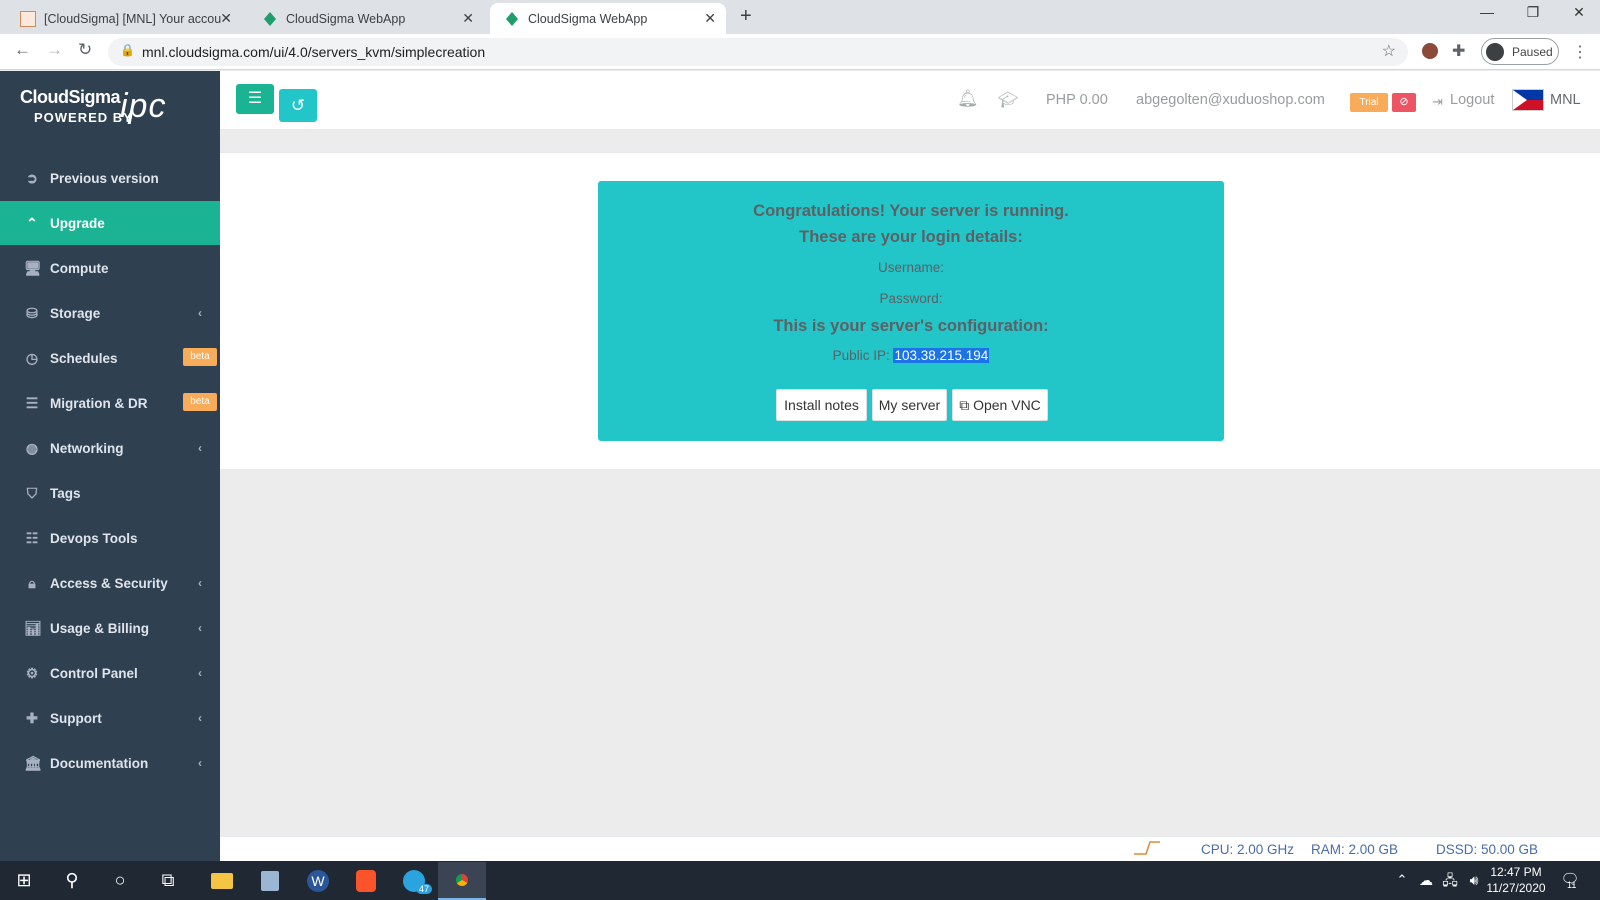  Describe the element at coordinates (1520, 51) in the screenshot. I see `profile-button: Paused` at that location.